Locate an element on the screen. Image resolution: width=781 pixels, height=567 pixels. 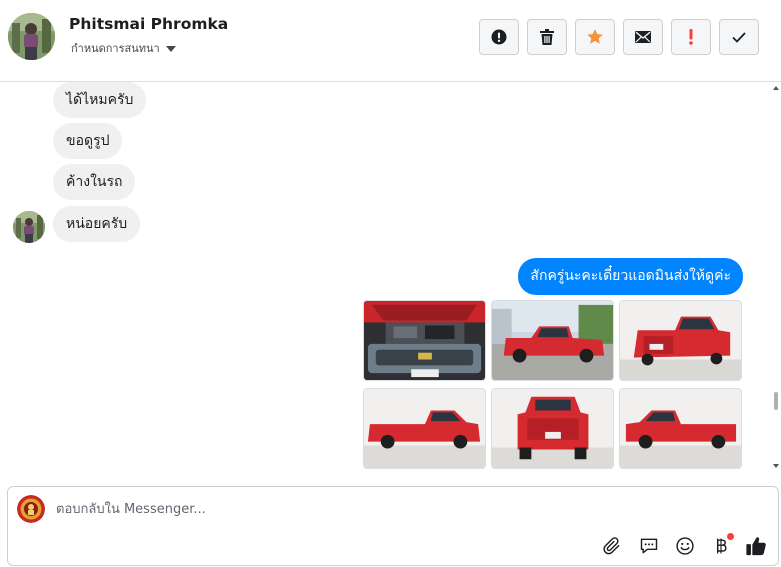
assign-conversation-dropdown: กำหนดการสนทนา is located at coordinates (123, 48).